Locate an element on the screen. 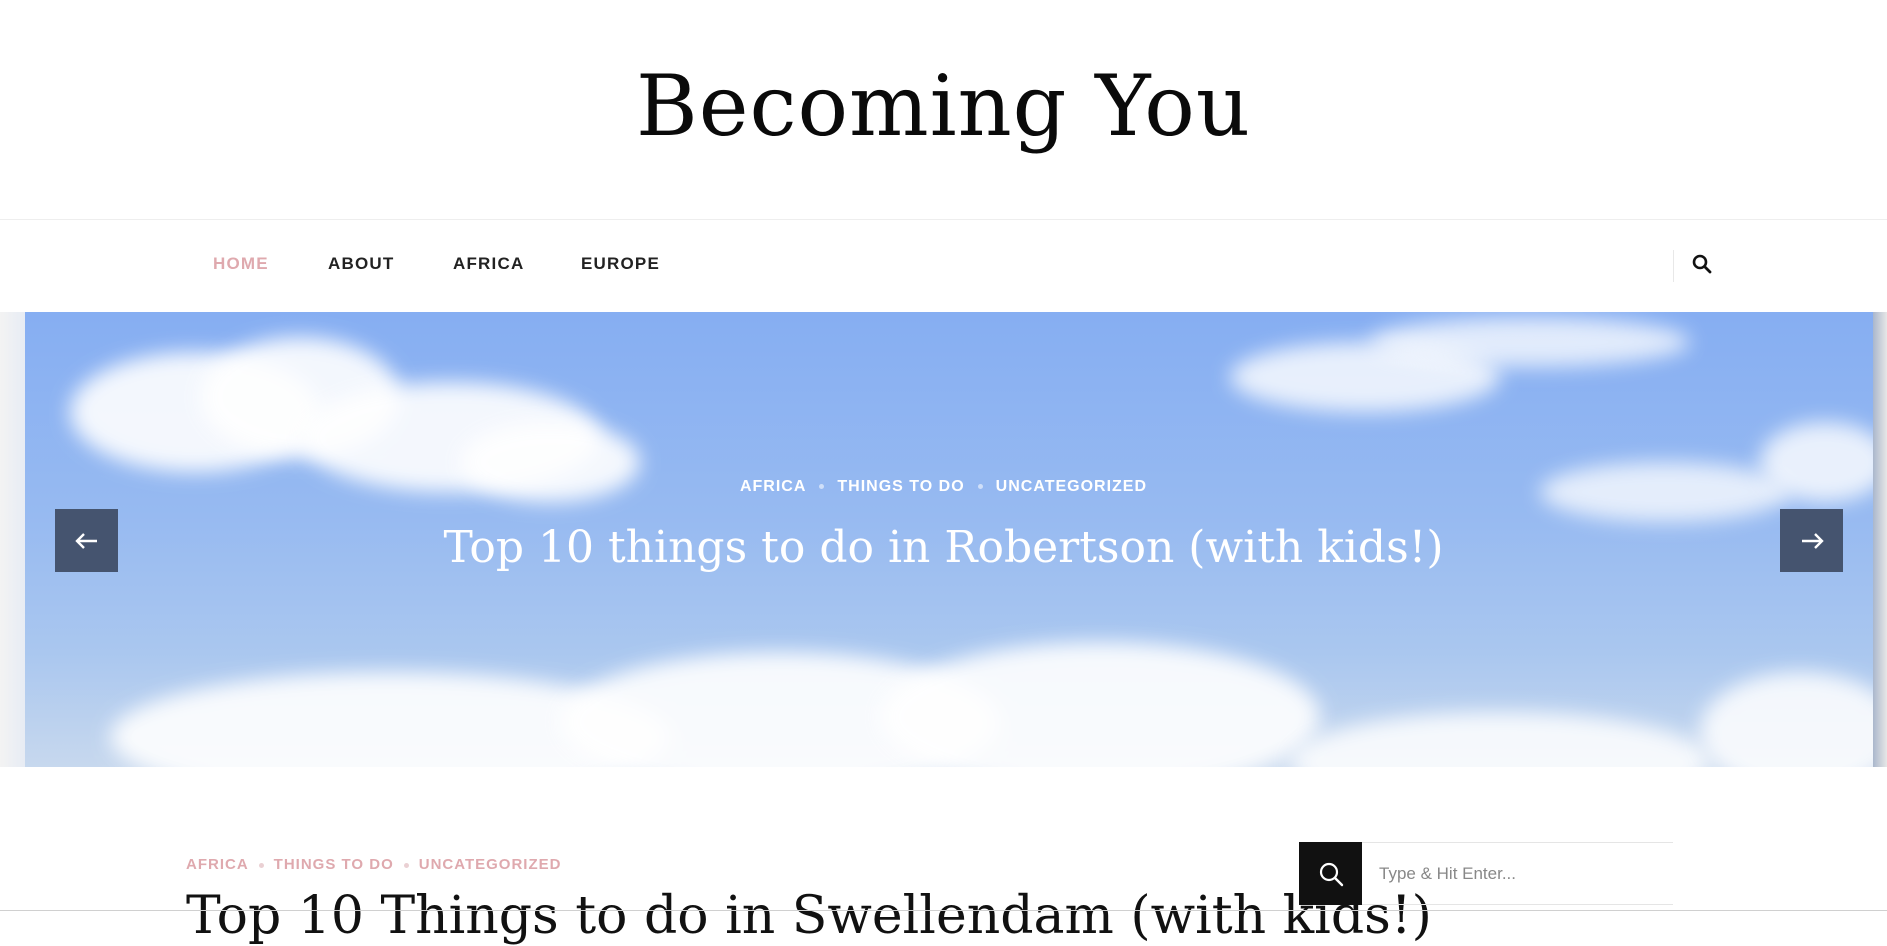 This screenshot has height=946, width=1887. sidebar-search-input is located at coordinates (1519, 874).